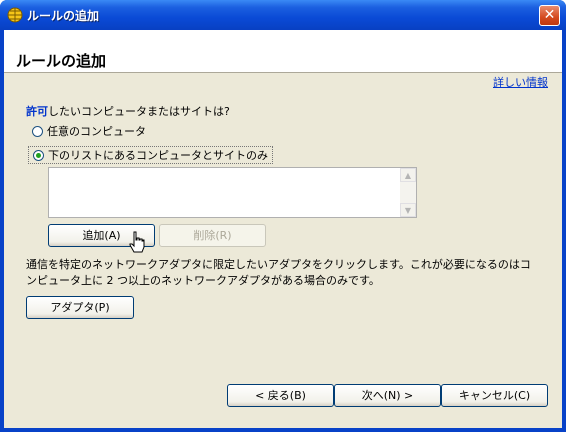 This screenshot has width=566, height=432. I want to click on more-info-link: 詳しい情報, so click(520, 82).